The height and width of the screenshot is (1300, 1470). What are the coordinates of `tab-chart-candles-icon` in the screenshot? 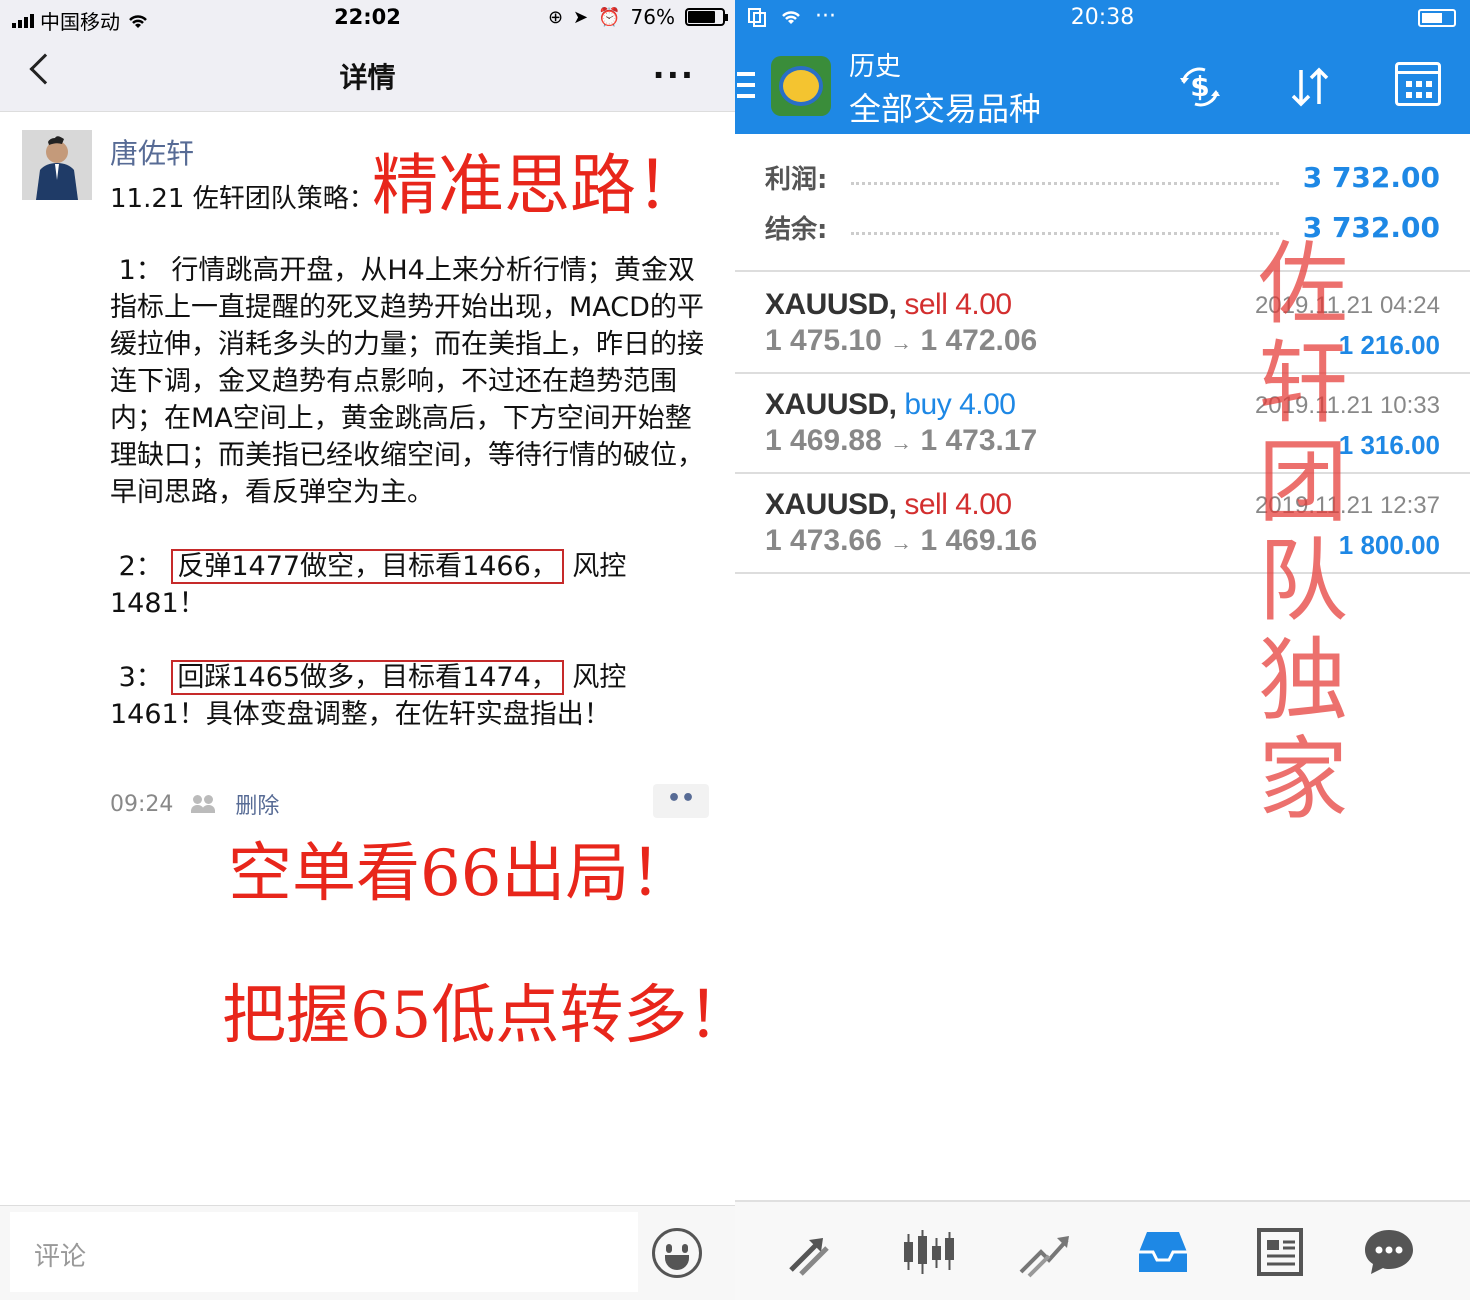 It's located at (928, 1252).